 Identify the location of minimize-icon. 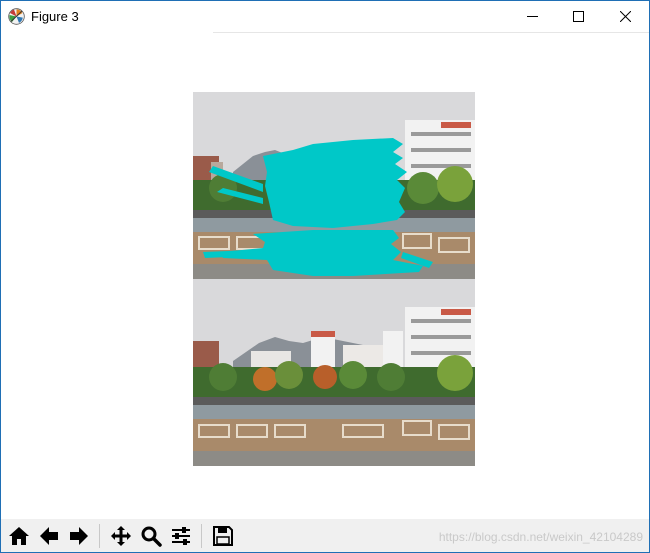
(532, 16).